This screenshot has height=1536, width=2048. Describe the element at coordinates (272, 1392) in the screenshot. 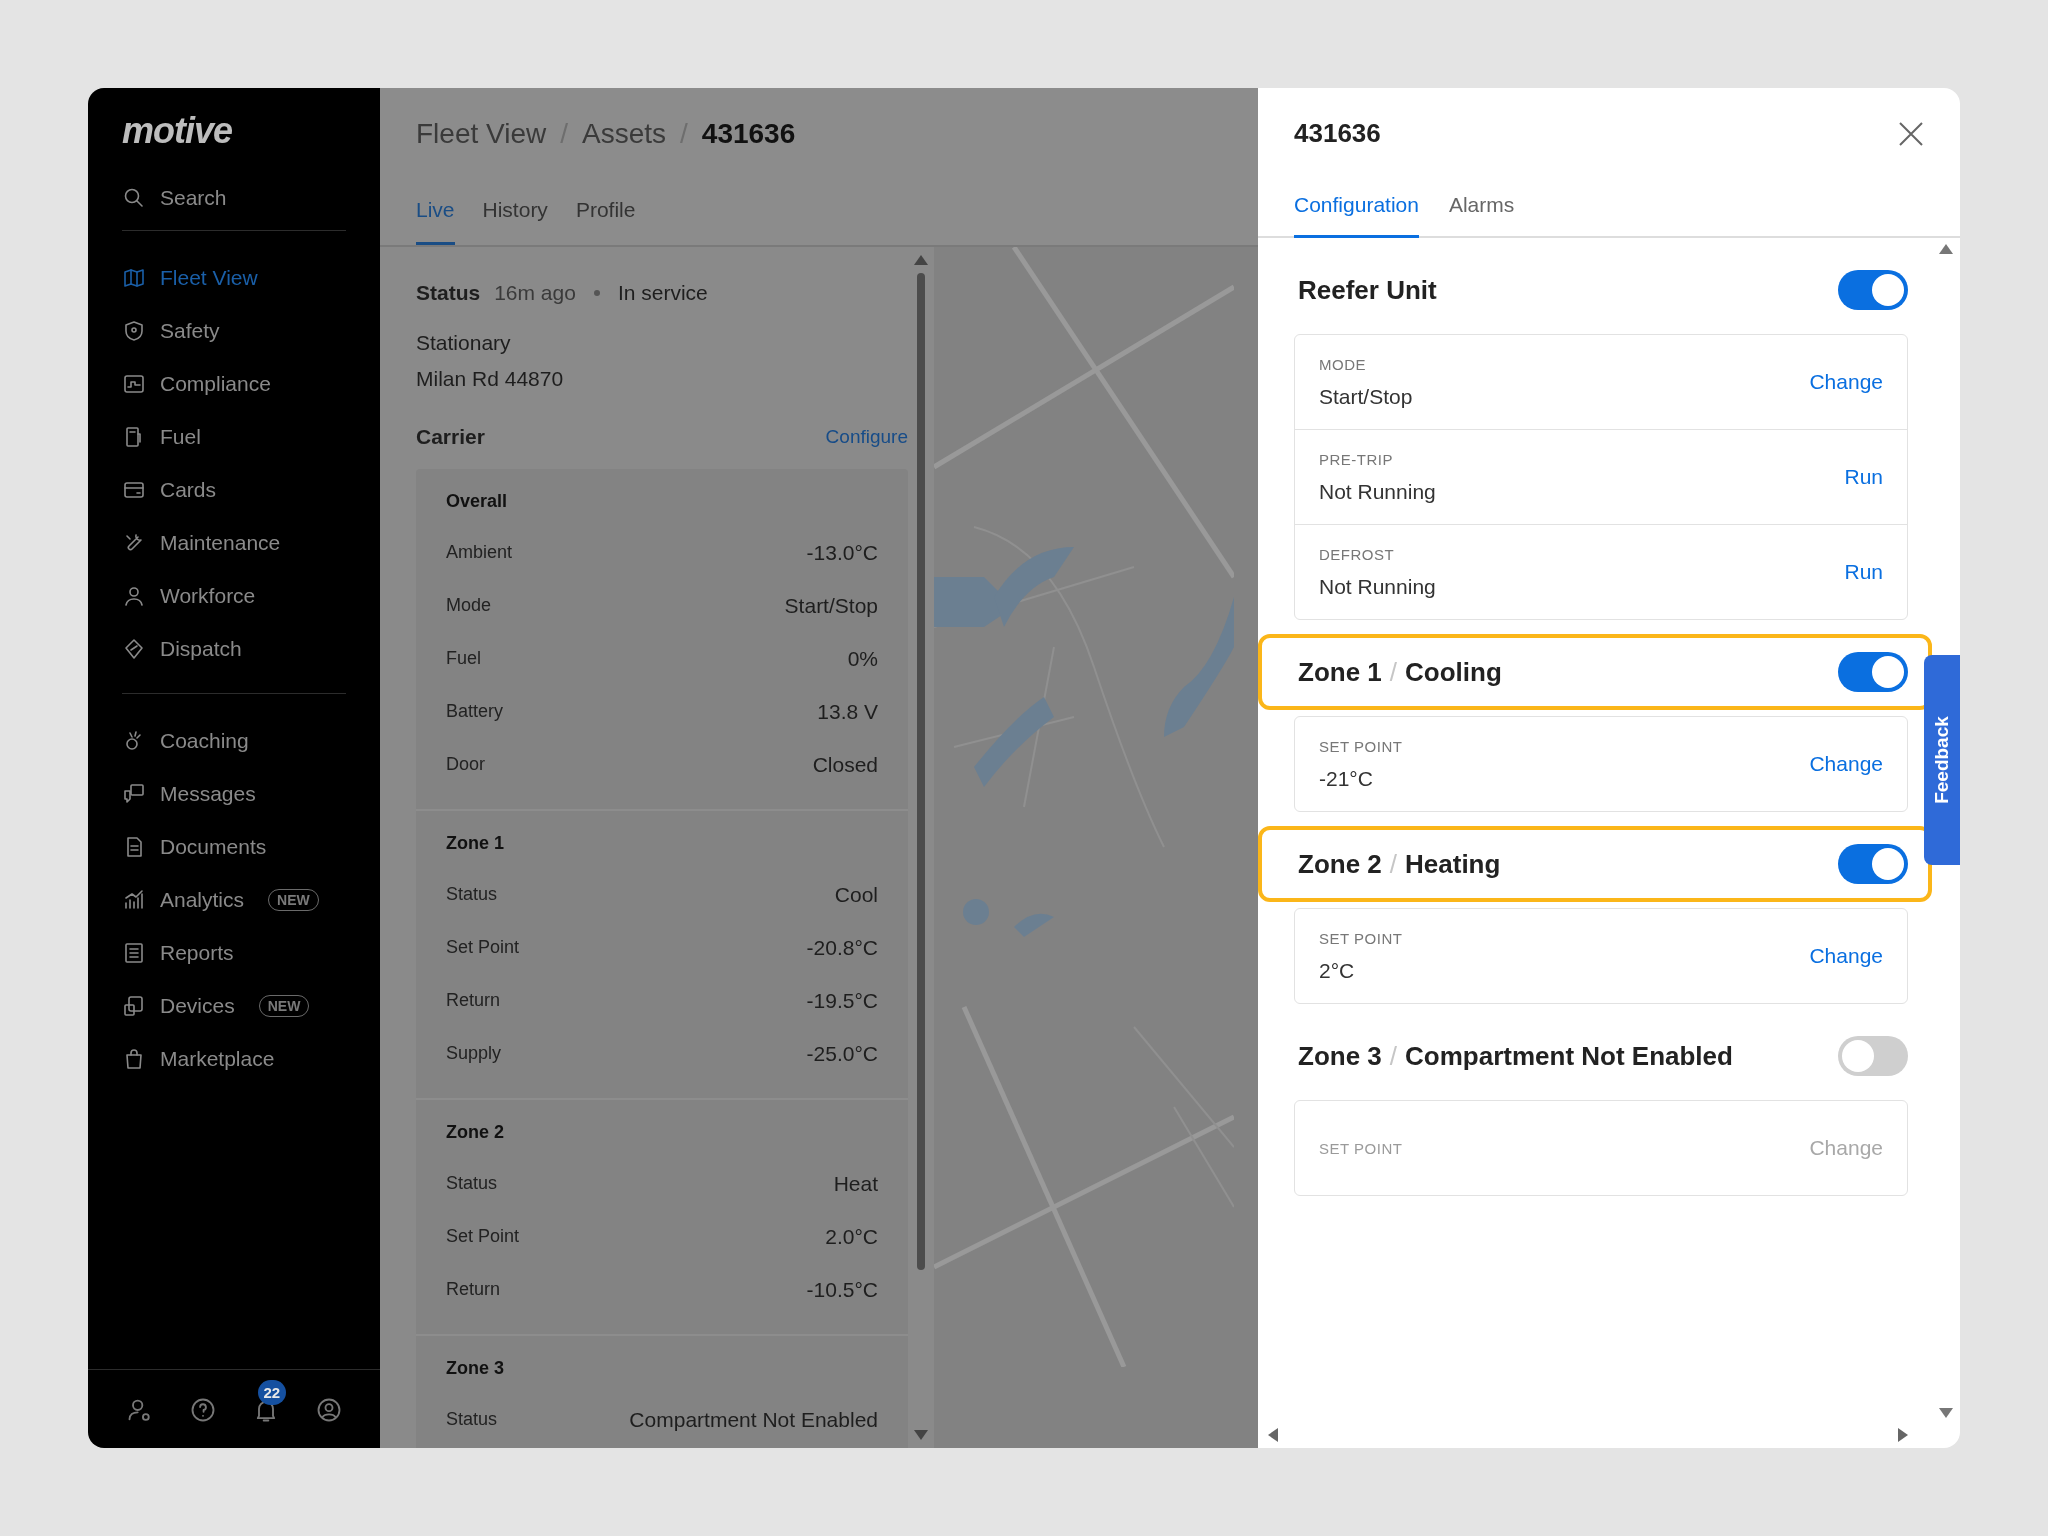

I see `notification-badge: 22` at that location.